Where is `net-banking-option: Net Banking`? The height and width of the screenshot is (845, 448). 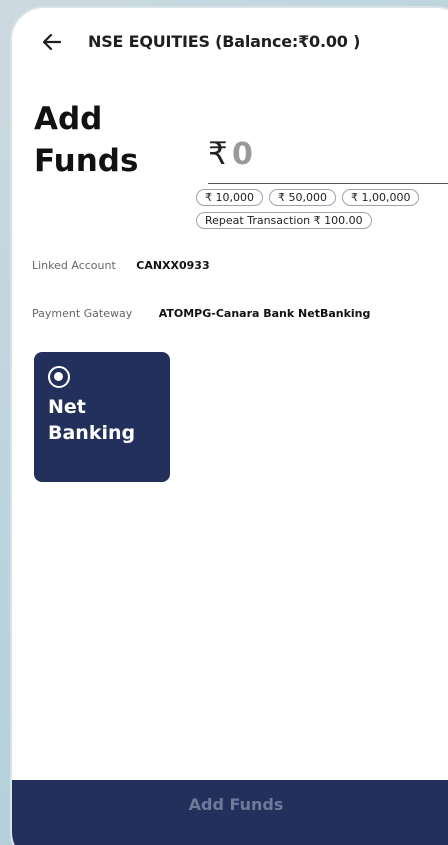 net-banking-option: Net Banking is located at coordinates (102, 417).